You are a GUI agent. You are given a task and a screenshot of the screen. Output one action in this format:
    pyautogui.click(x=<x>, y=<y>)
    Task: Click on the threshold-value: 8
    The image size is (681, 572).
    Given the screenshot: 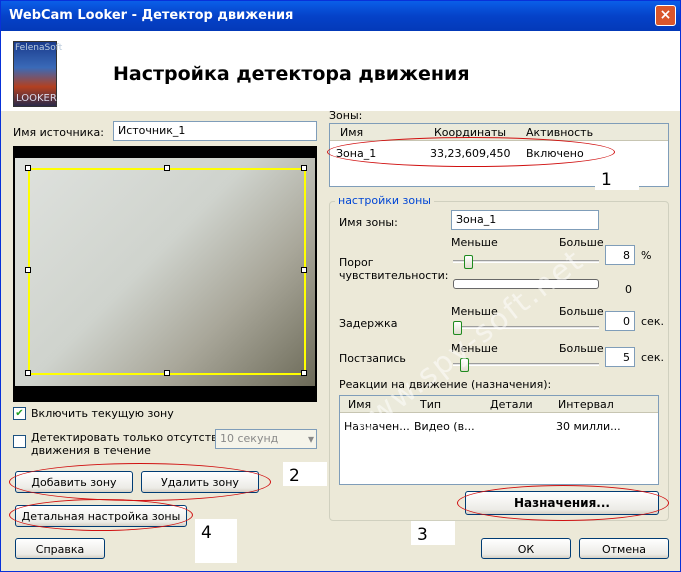 What is the action you would take?
    pyautogui.click(x=620, y=255)
    